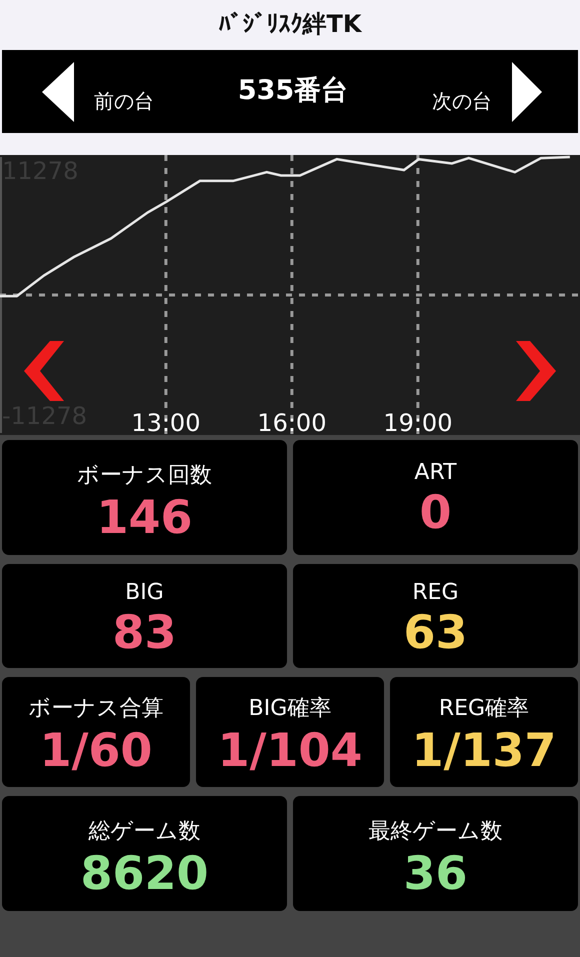 This screenshot has width=580, height=957. Describe the element at coordinates (144, 832) in the screenshot. I see `stat-label: 総ゲーム数` at that location.